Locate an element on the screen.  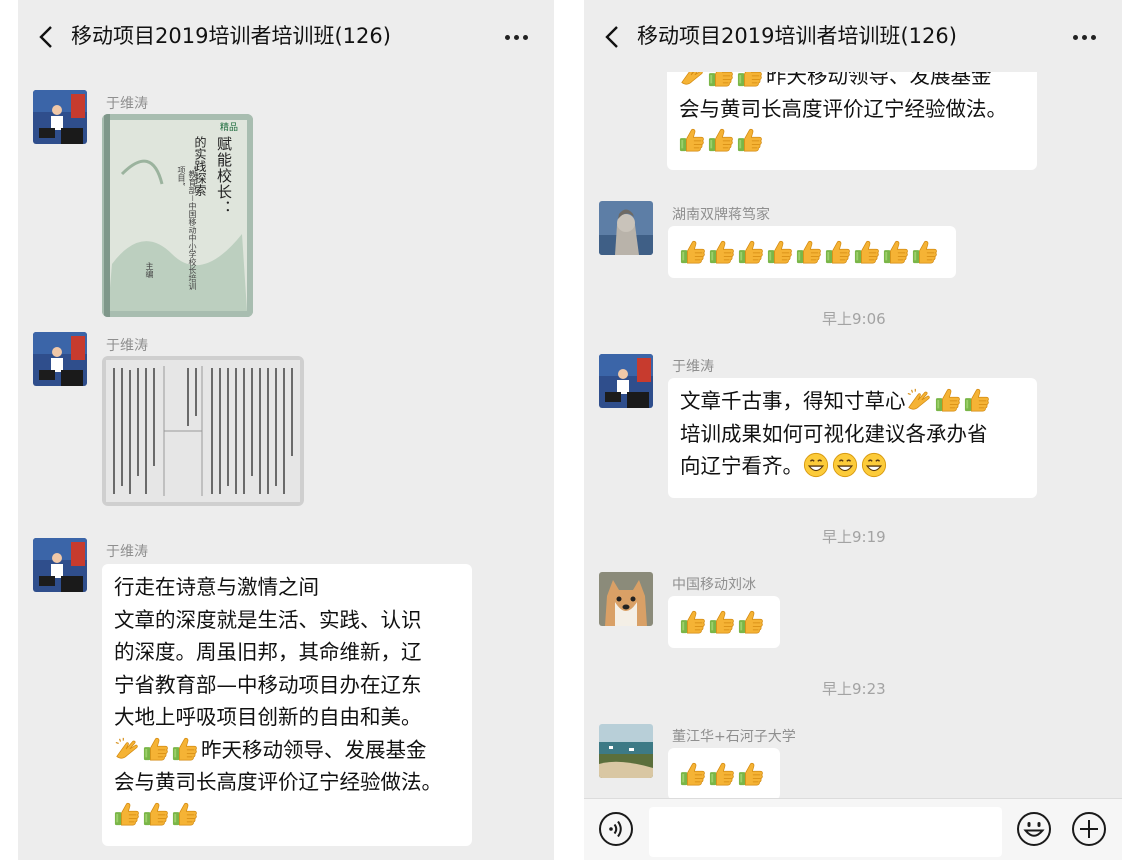
book-author: 主编 is located at coordinates (149, 270).